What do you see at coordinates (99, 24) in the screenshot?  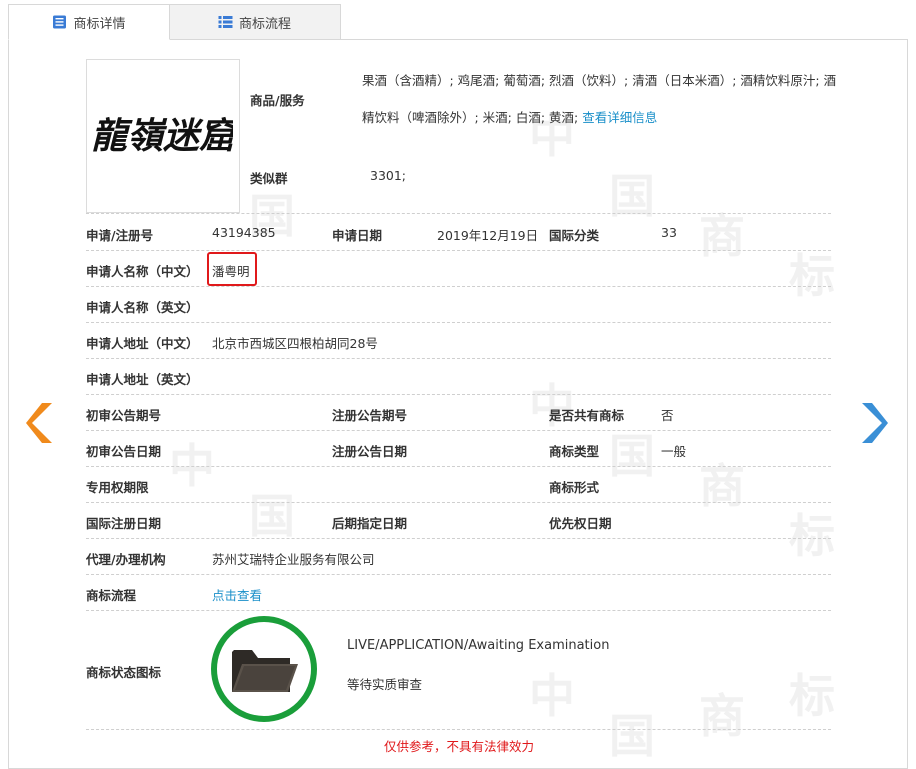 I see `tab-label: 商标详情` at bounding box center [99, 24].